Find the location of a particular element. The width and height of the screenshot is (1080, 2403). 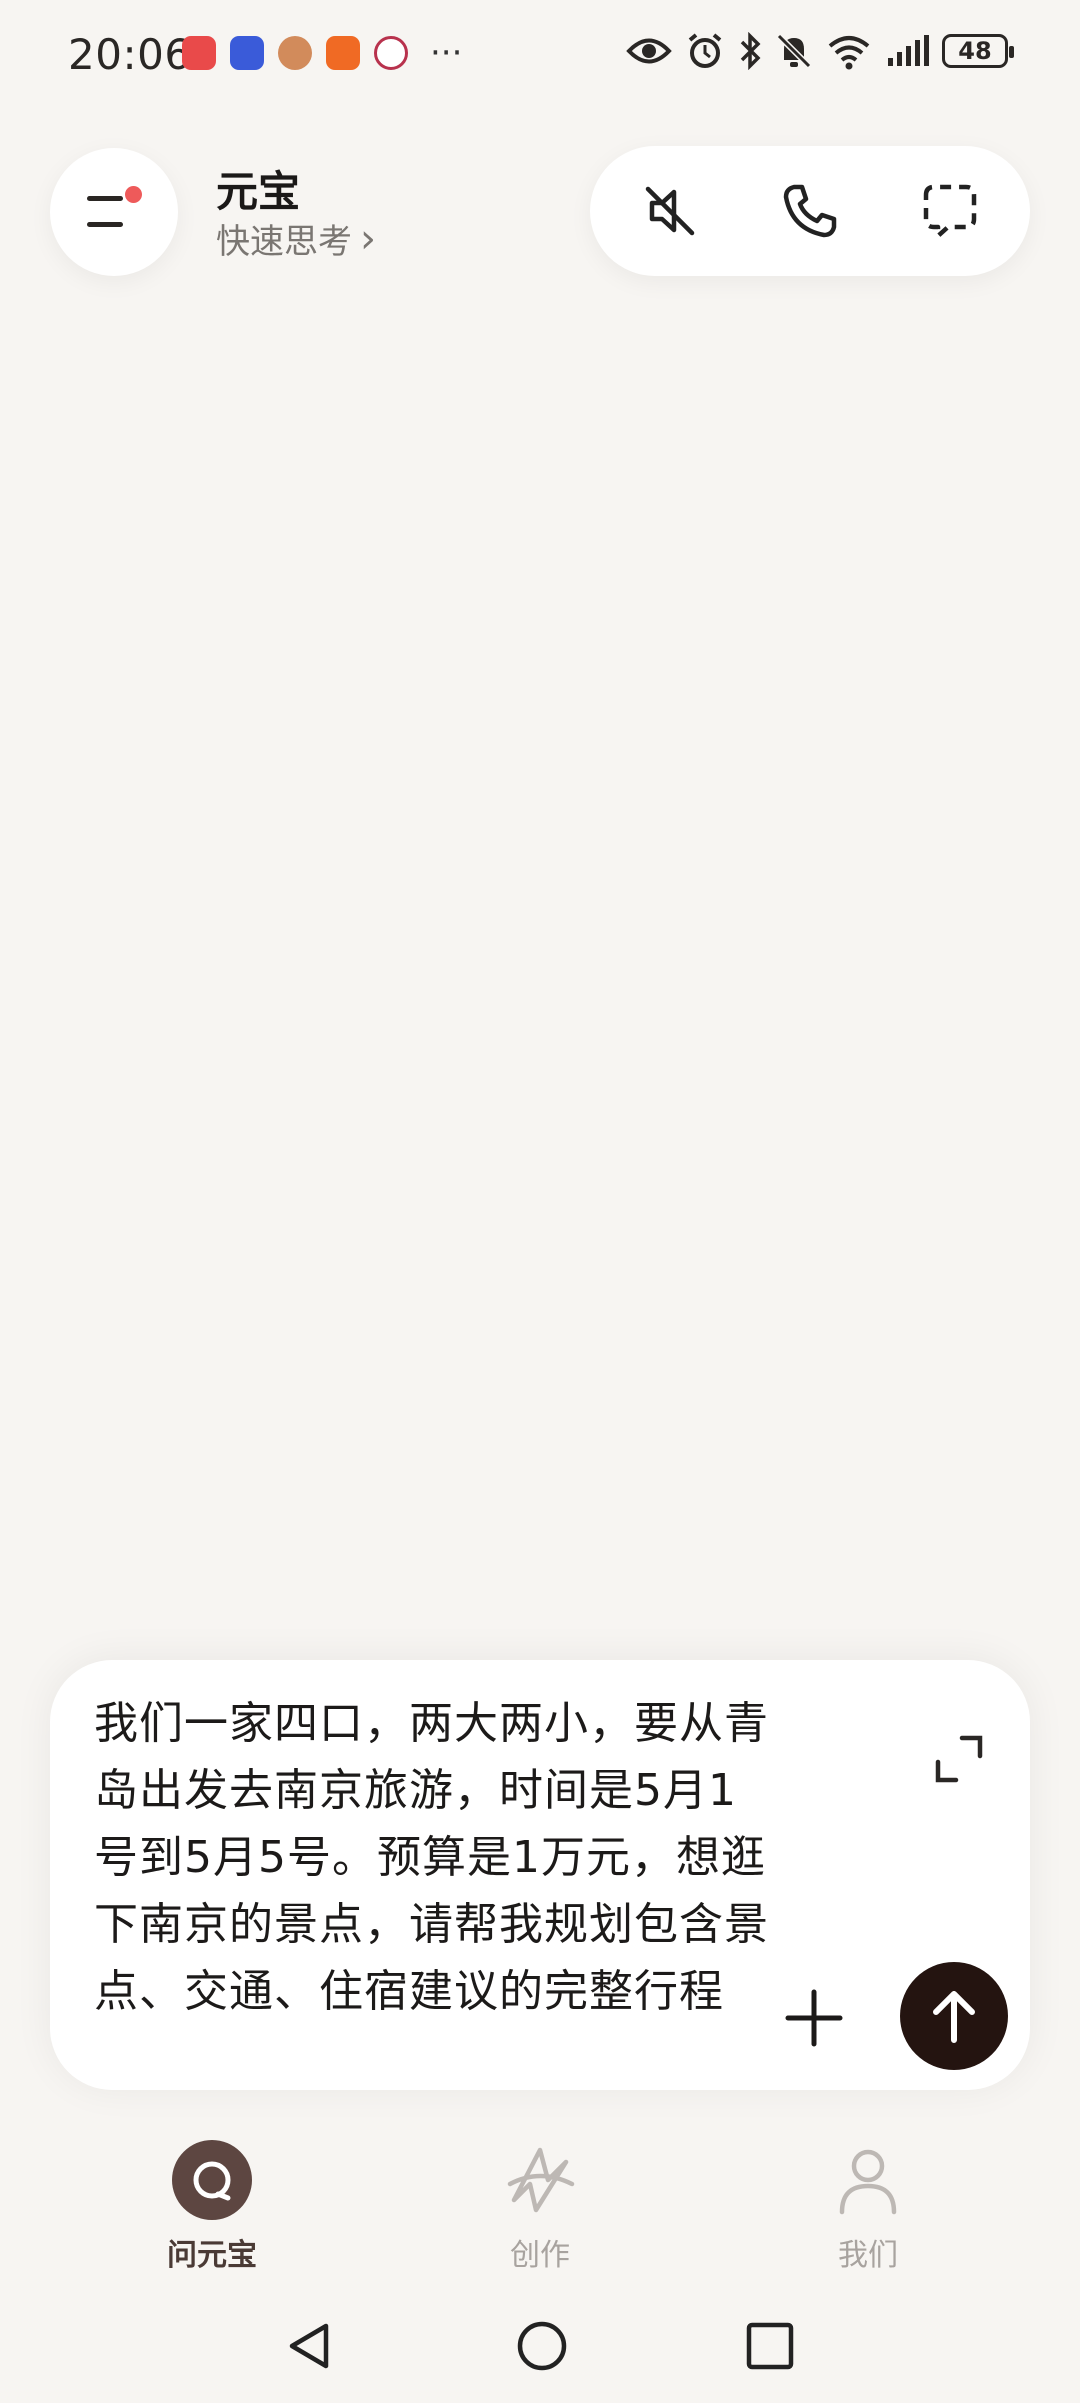

send-button is located at coordinates (954, 2016).